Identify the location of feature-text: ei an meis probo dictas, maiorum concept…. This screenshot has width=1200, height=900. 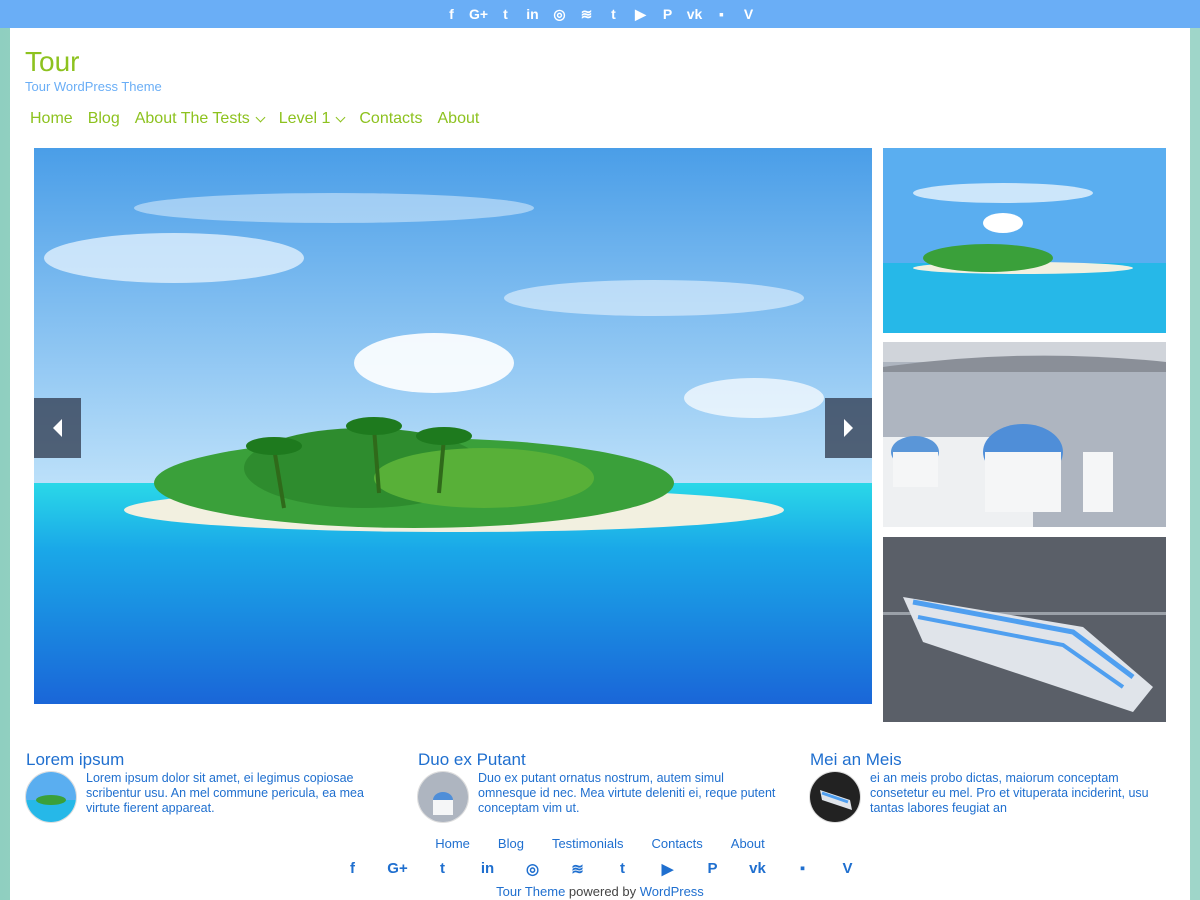
(1009, 793).